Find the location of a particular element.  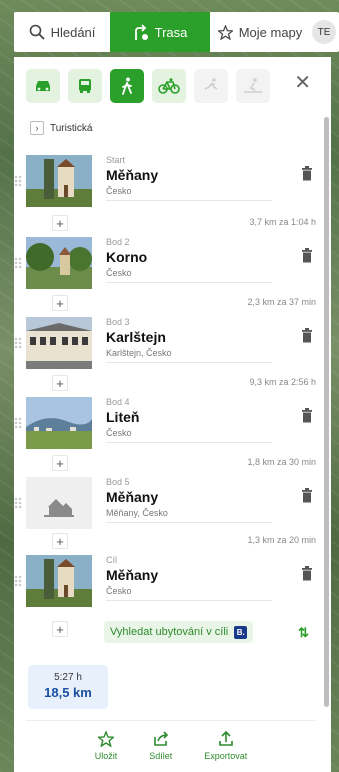

mode-run-button is located at coordinates (211, 86).